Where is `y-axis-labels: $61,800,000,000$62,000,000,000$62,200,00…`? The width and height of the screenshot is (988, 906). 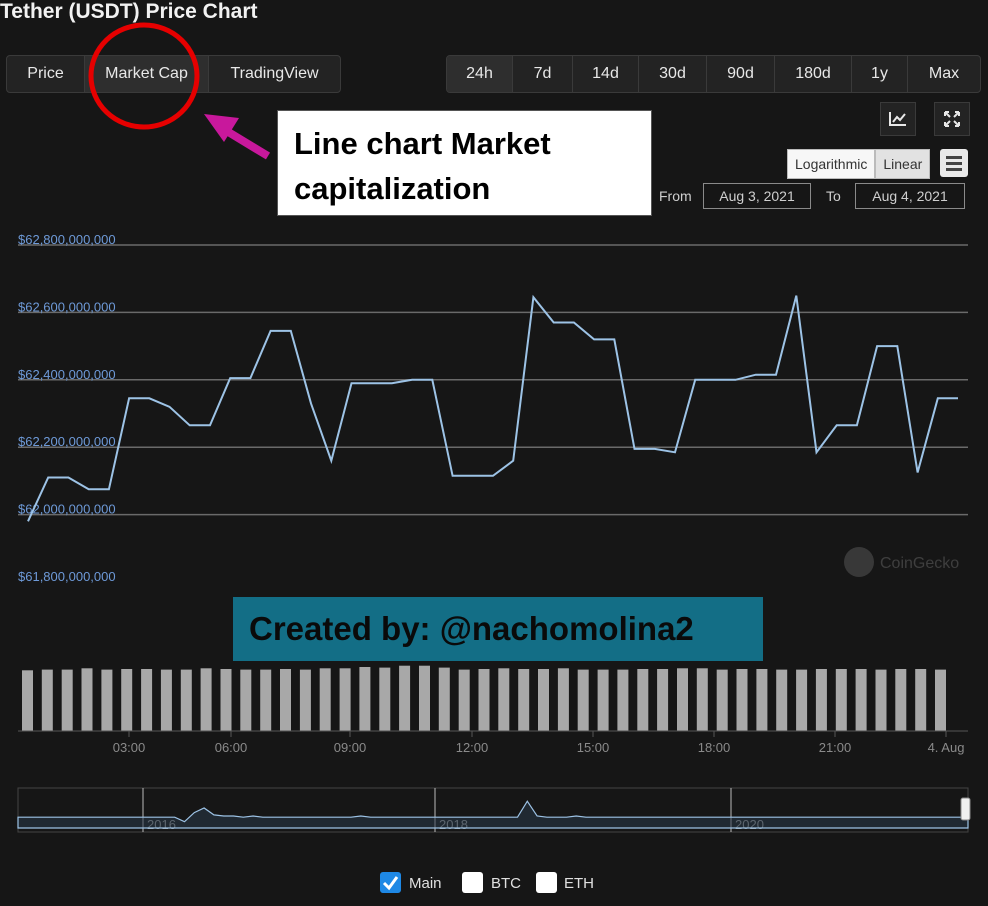
y-axis-labels: $61,800,000,000$62,000,000,000$62,200,00… is located at coordinates (67, 408).